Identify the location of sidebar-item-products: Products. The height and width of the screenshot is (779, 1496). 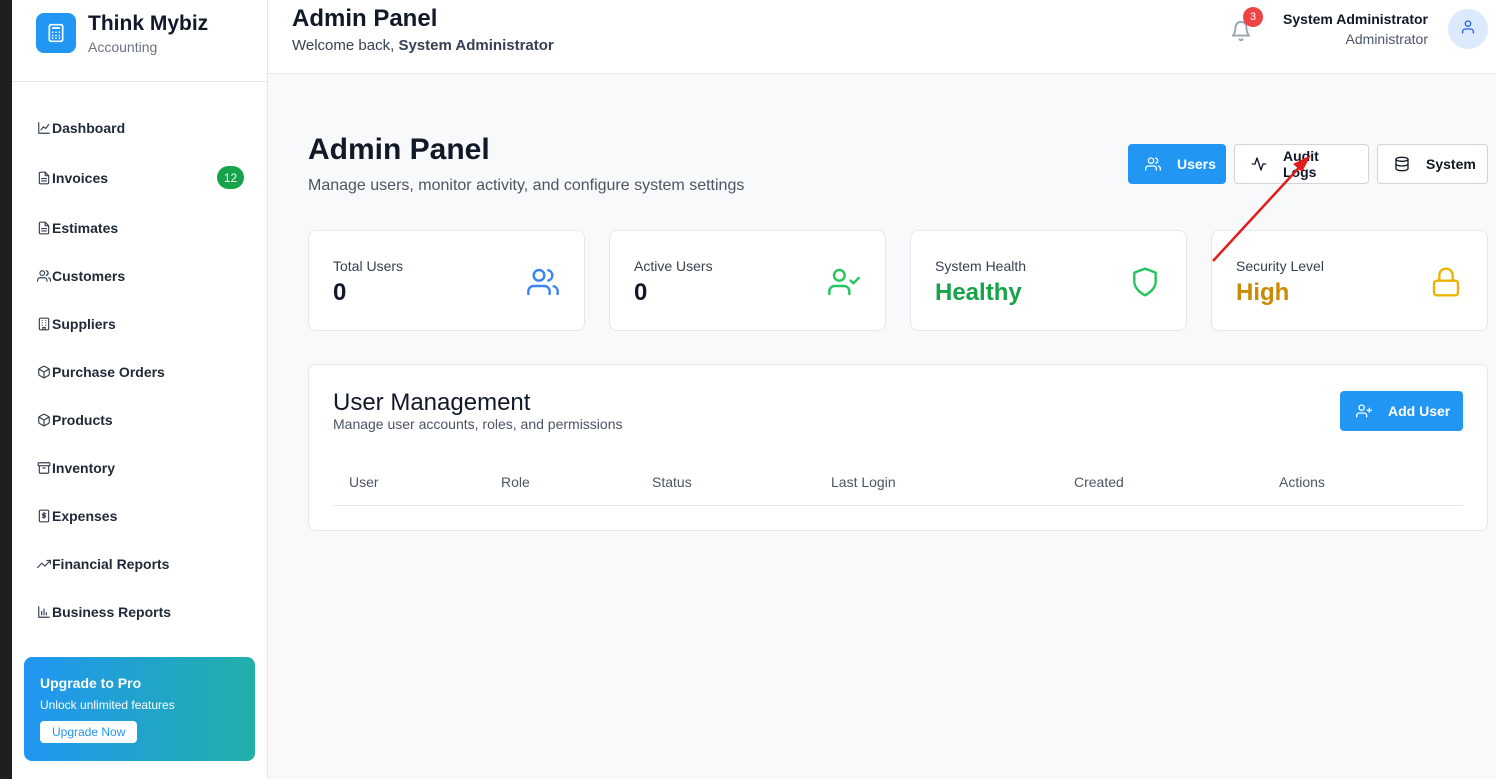
(140, 420).